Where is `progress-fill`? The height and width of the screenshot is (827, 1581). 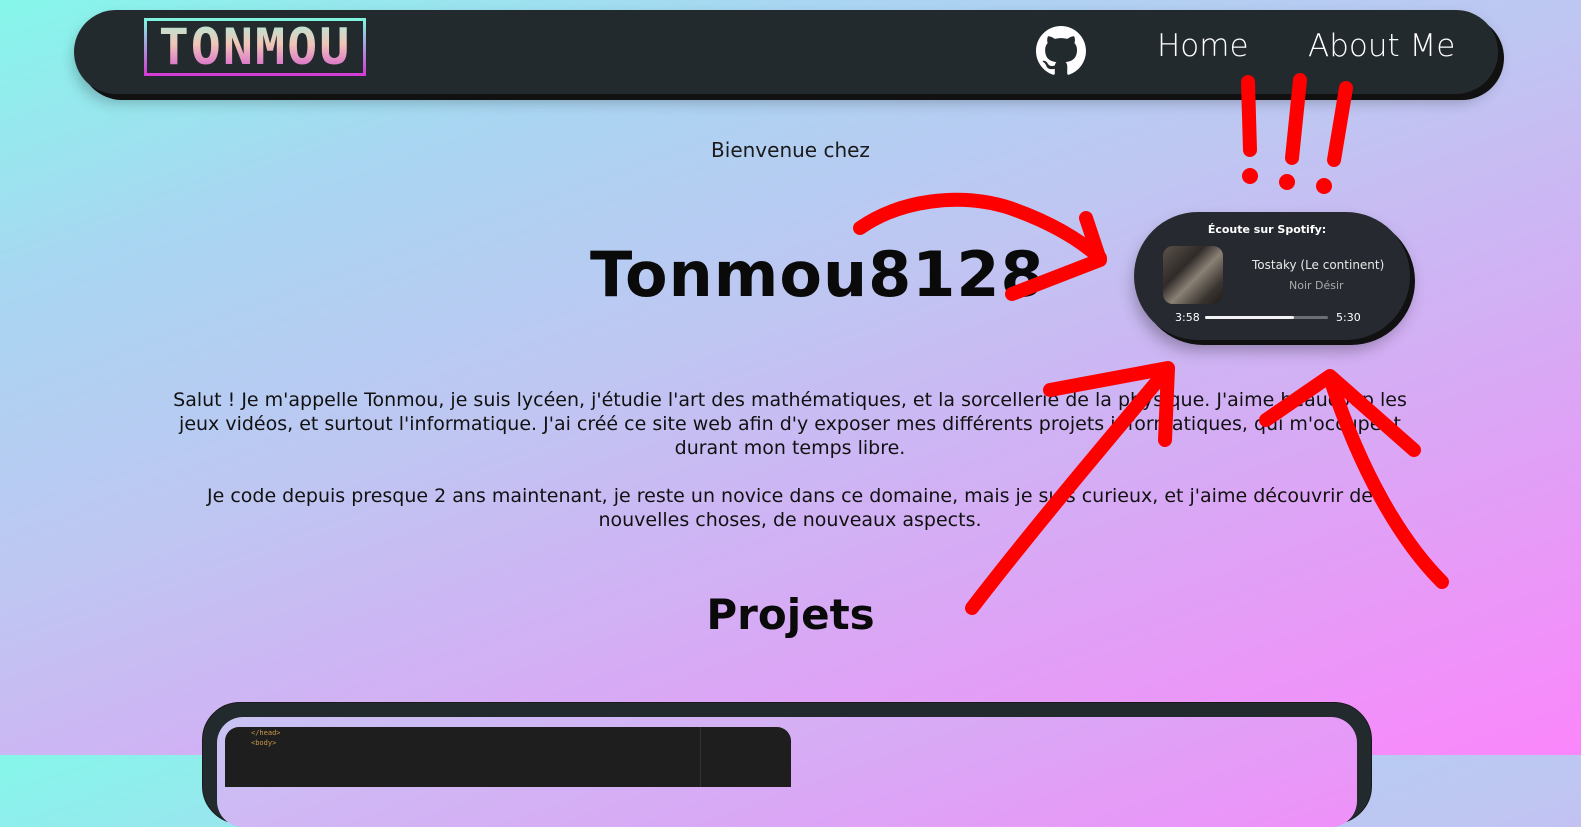 progress-fill is located at coordinates (1249, 317).